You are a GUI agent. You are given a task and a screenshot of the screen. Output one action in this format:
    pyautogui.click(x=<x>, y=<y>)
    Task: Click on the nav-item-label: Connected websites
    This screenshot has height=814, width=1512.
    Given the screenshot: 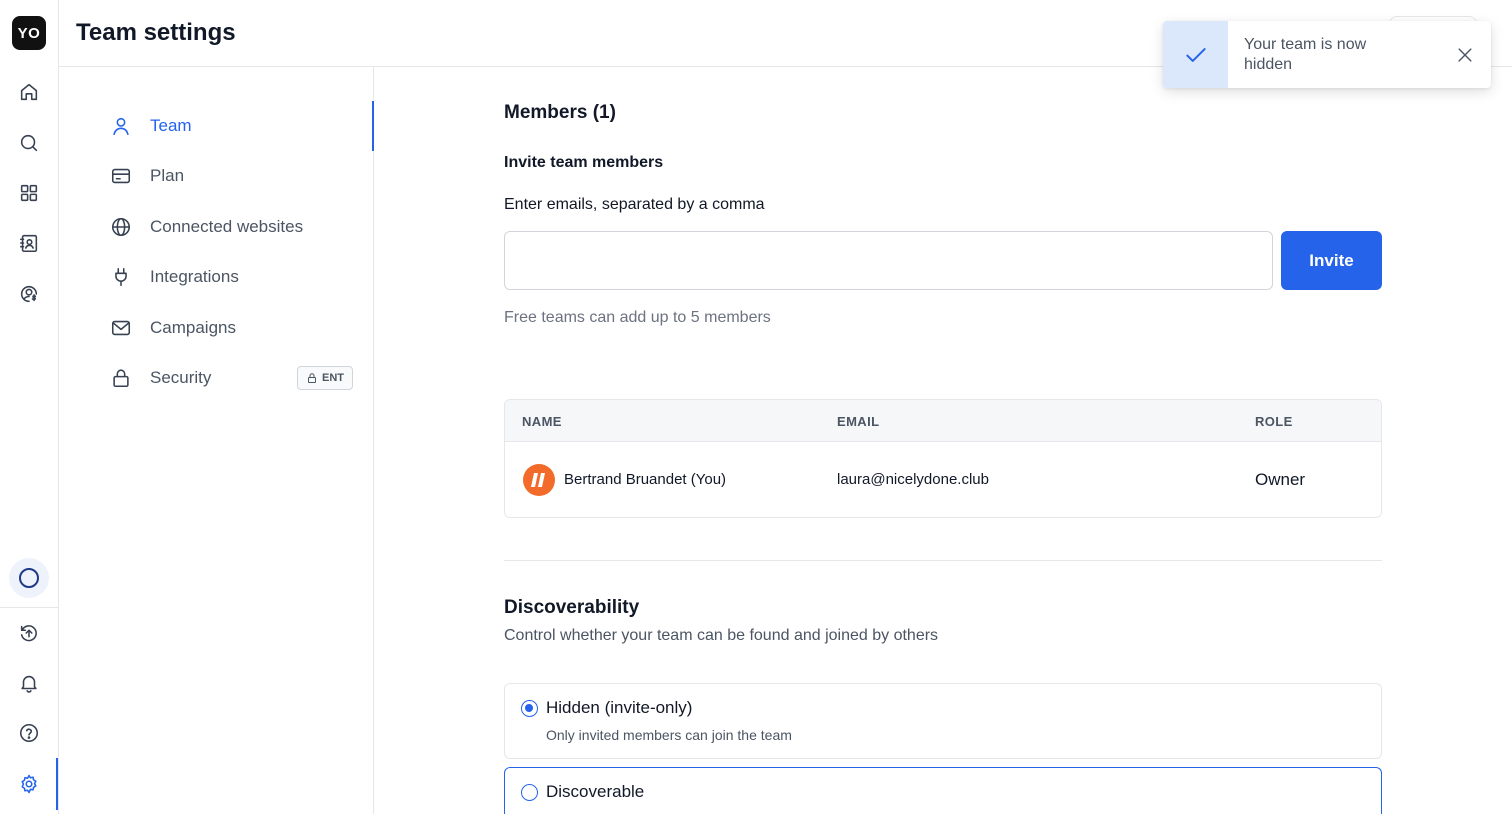 What is the action you would take?
    pyautogui.click(x=227, y=226)
    